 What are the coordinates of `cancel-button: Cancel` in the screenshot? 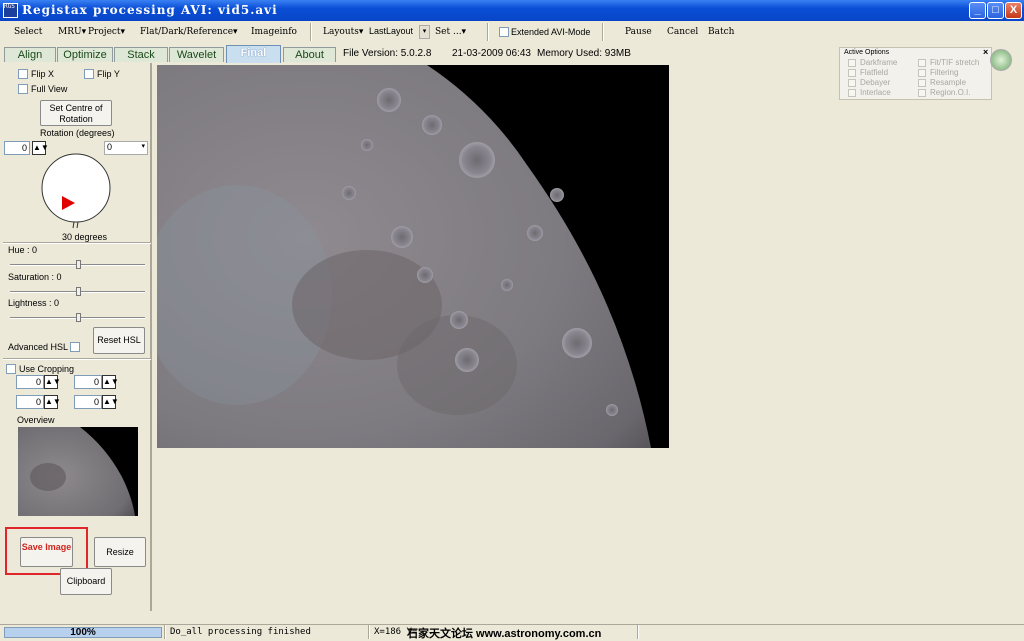 It's located at (682, 32).